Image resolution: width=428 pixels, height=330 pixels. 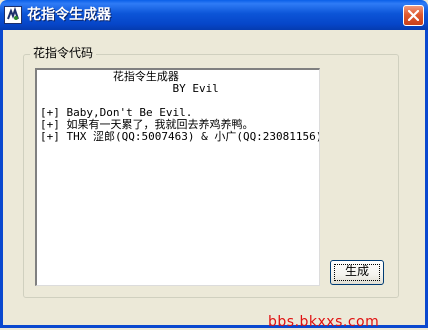 What do you see at coordinates (13, 15) in the screenshot?
I see `app-icon` at bounding box center [13, 15].